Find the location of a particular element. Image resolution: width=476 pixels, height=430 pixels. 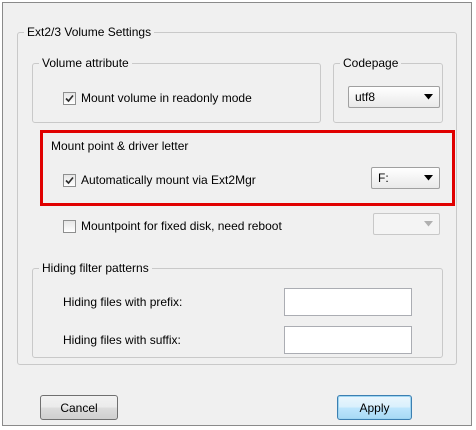

volume-settings-title: Ext2/3 Volume Settings is located at coordinates (89, 32).